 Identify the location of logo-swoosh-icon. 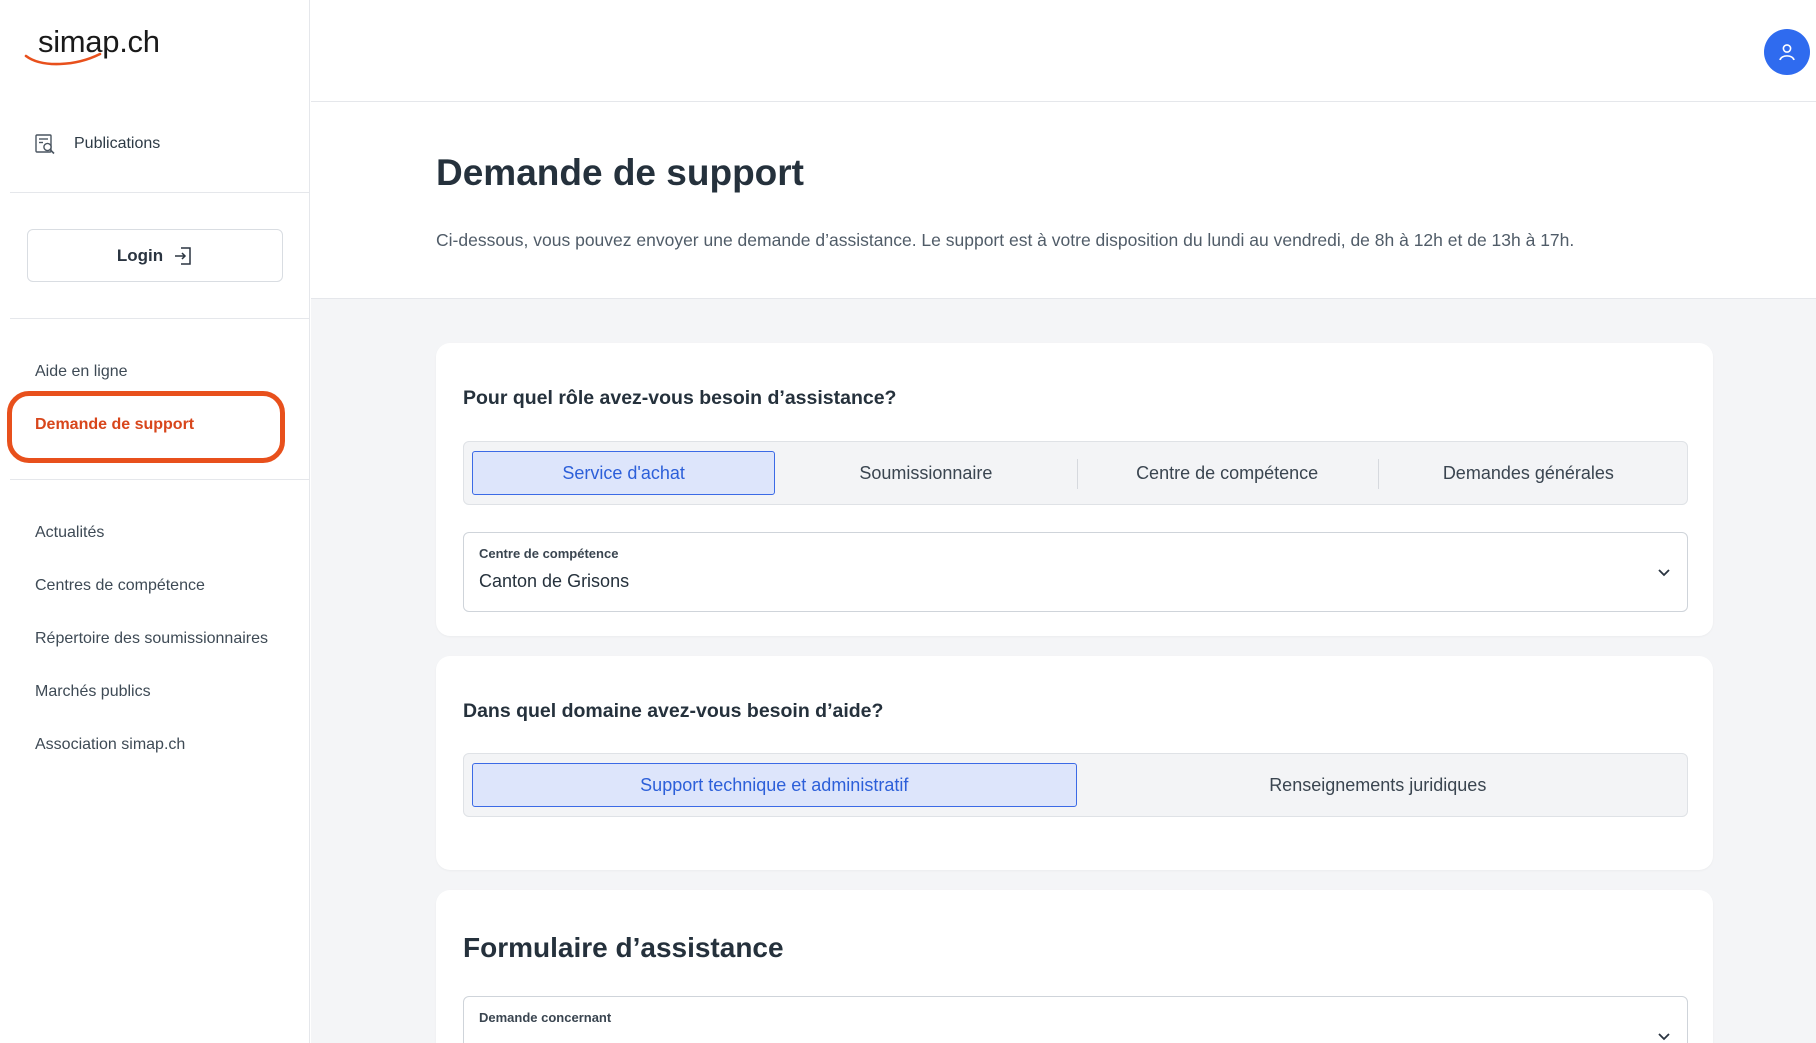
(63, 59).